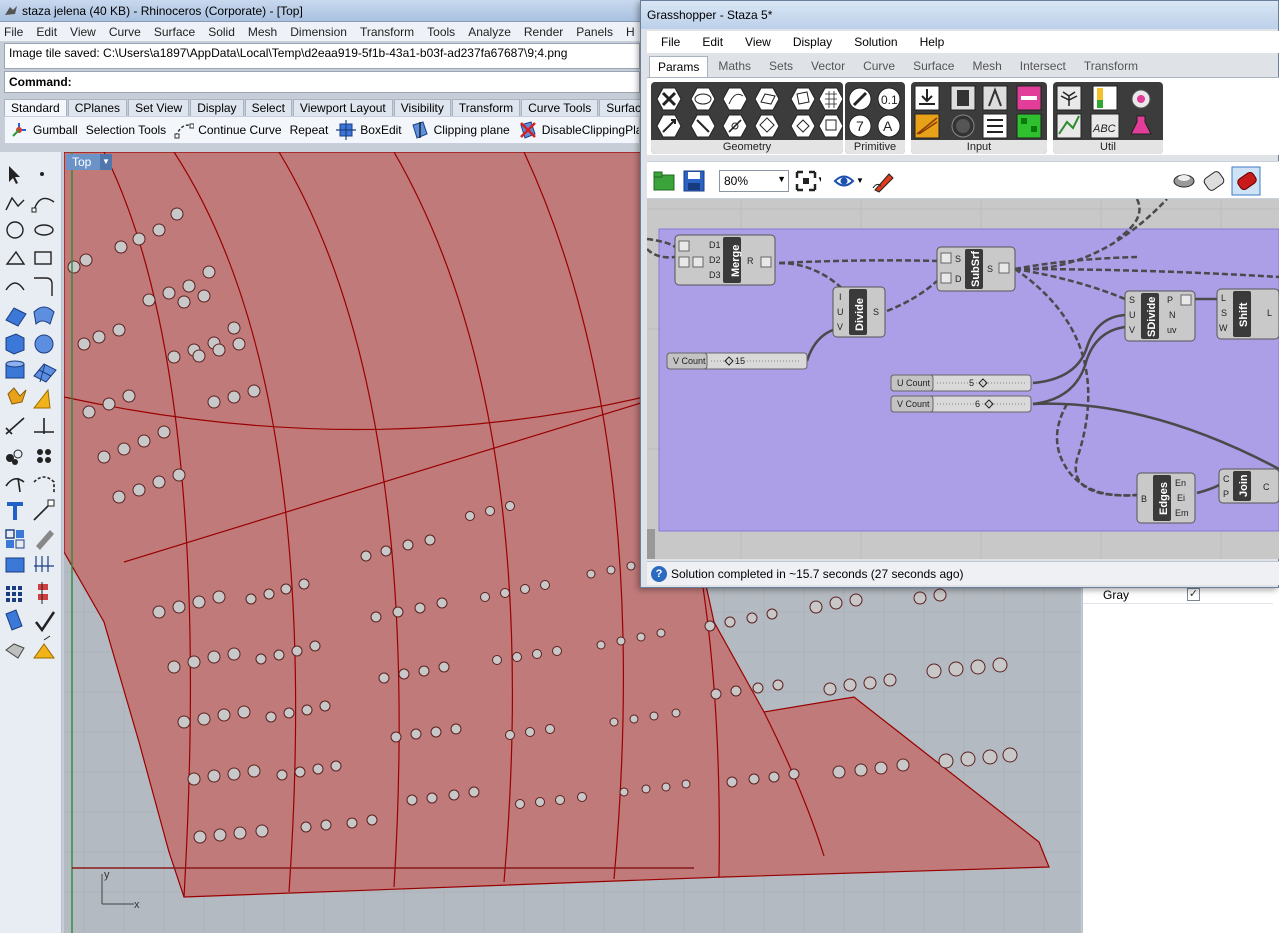 Image resolution: width=1279 pixels, height=933 pixels. I want to click on sketch-pen-icon, so click(884, 181).